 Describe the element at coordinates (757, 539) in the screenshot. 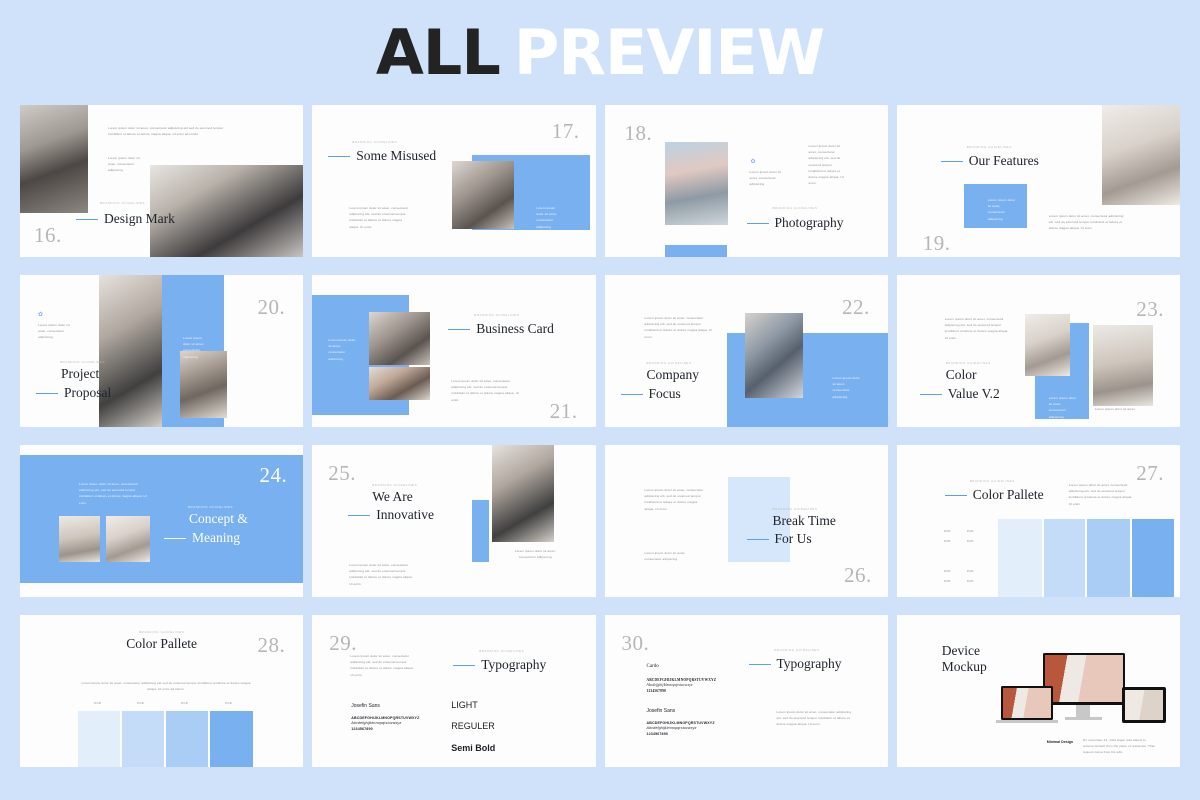

I see `slide-26-rule` at that location.